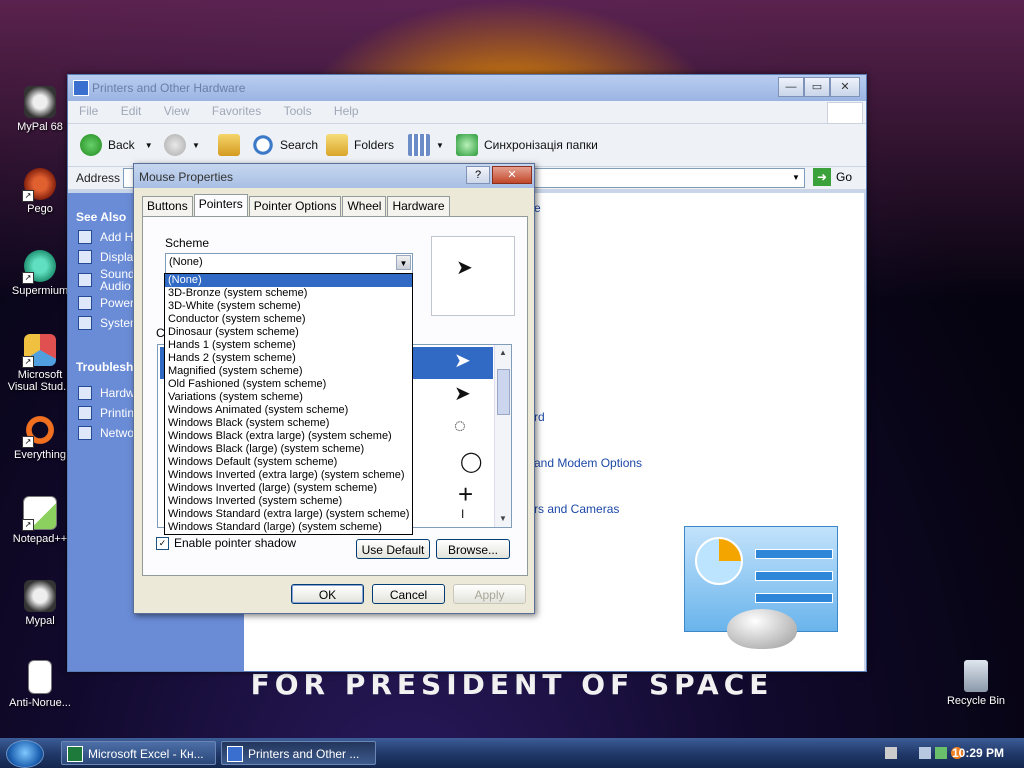 The width and height of the screenshot is (1024, 768). I want to click on go-arrow-icon: ➜, so click(822, 177).